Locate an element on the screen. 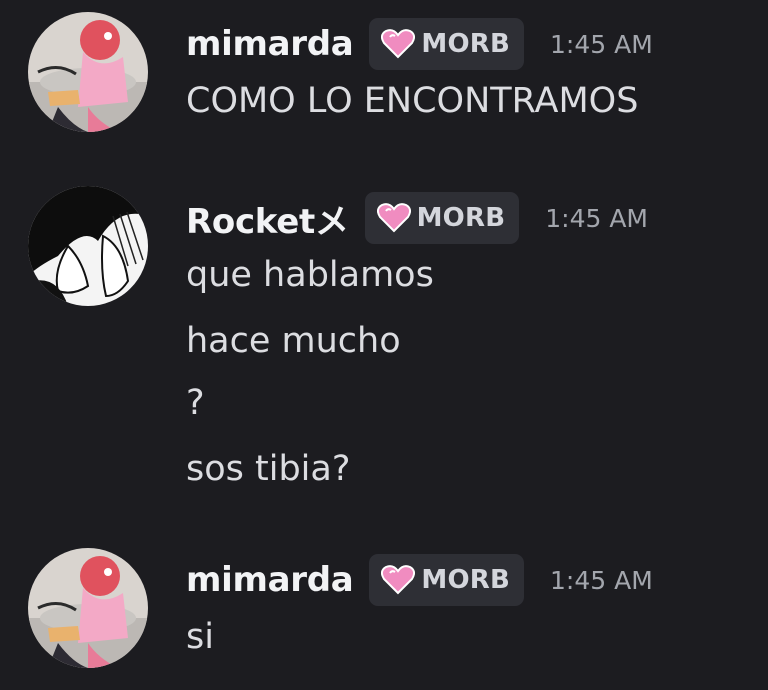  message-text: que hablamos is located at coordinates (310, 275).